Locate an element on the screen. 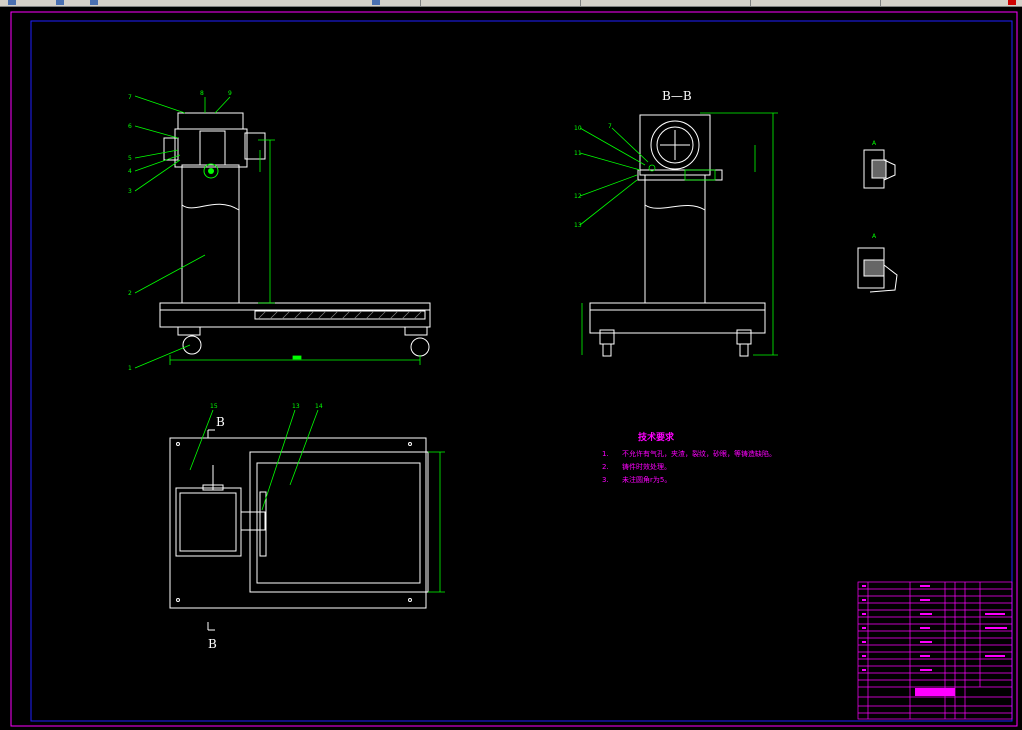 This screenshot has height=730, width=1022. top-dimensions is located at coordinates (436, 522).